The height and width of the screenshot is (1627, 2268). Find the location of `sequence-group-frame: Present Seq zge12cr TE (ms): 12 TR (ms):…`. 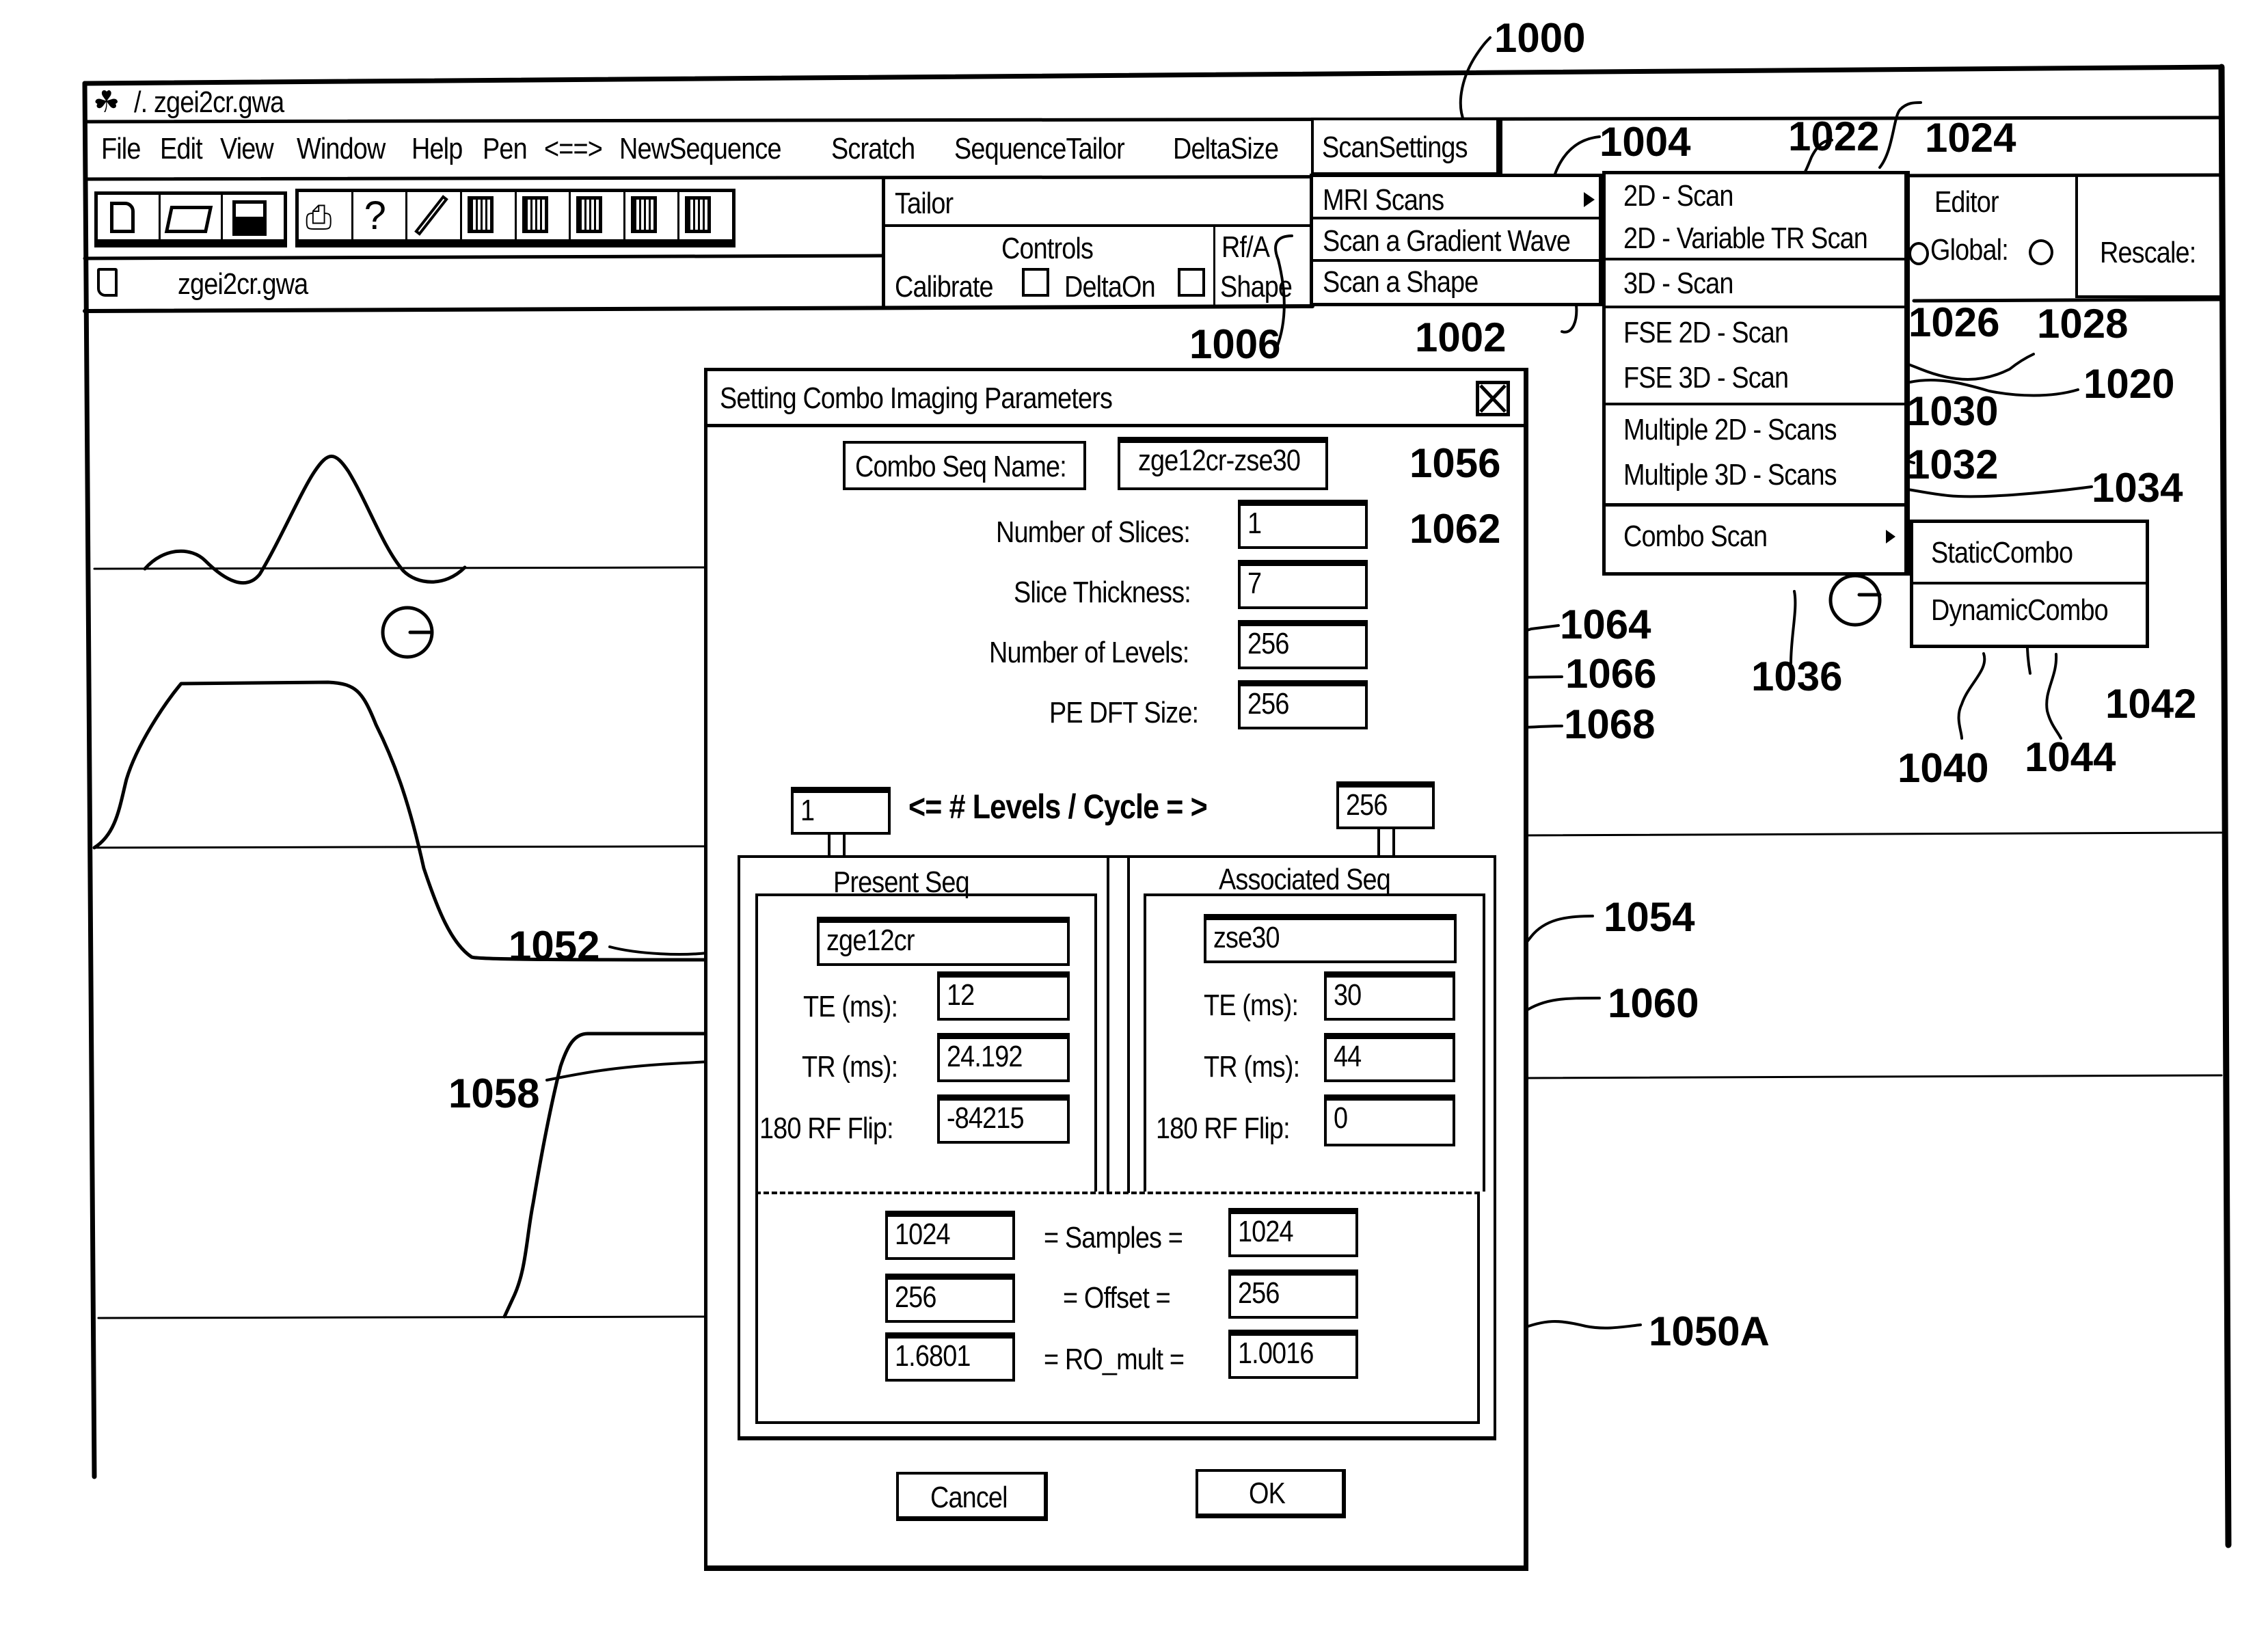

sequence-group-frame: Present Seq zge12cr TE (ms): 12 TR (ms):… is located at coordinates (1117, 1148).